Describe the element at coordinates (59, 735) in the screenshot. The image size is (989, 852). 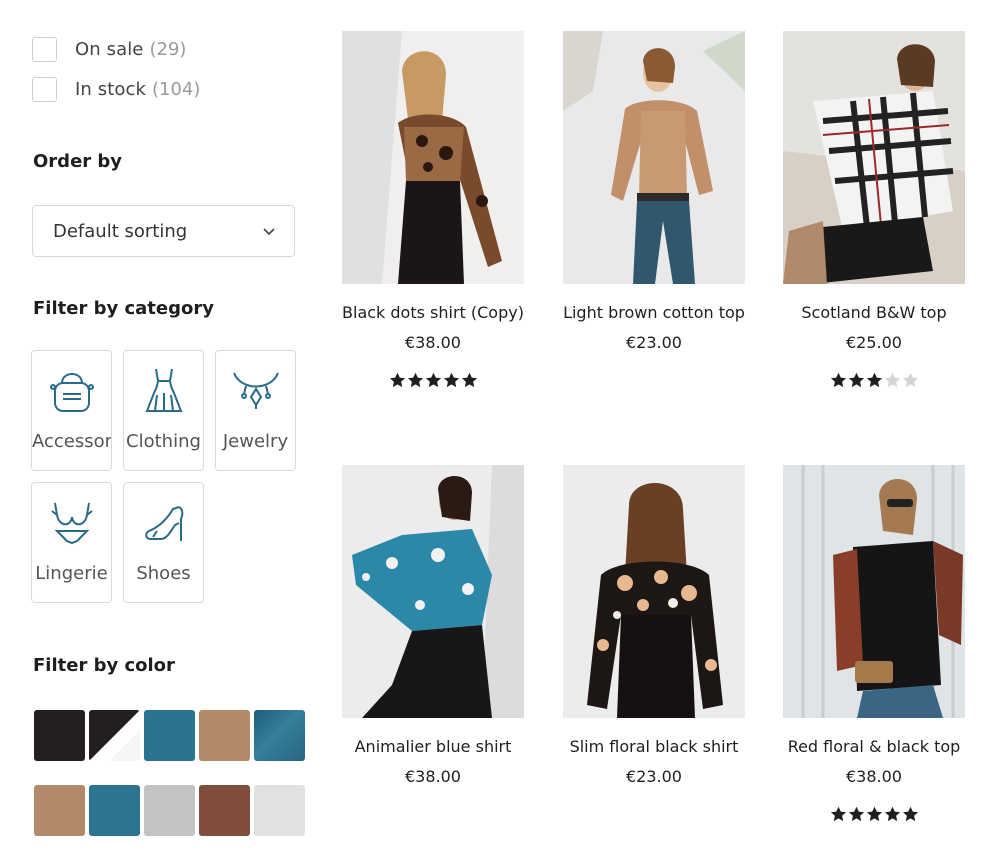
I see `color-swatch-black` at that location.